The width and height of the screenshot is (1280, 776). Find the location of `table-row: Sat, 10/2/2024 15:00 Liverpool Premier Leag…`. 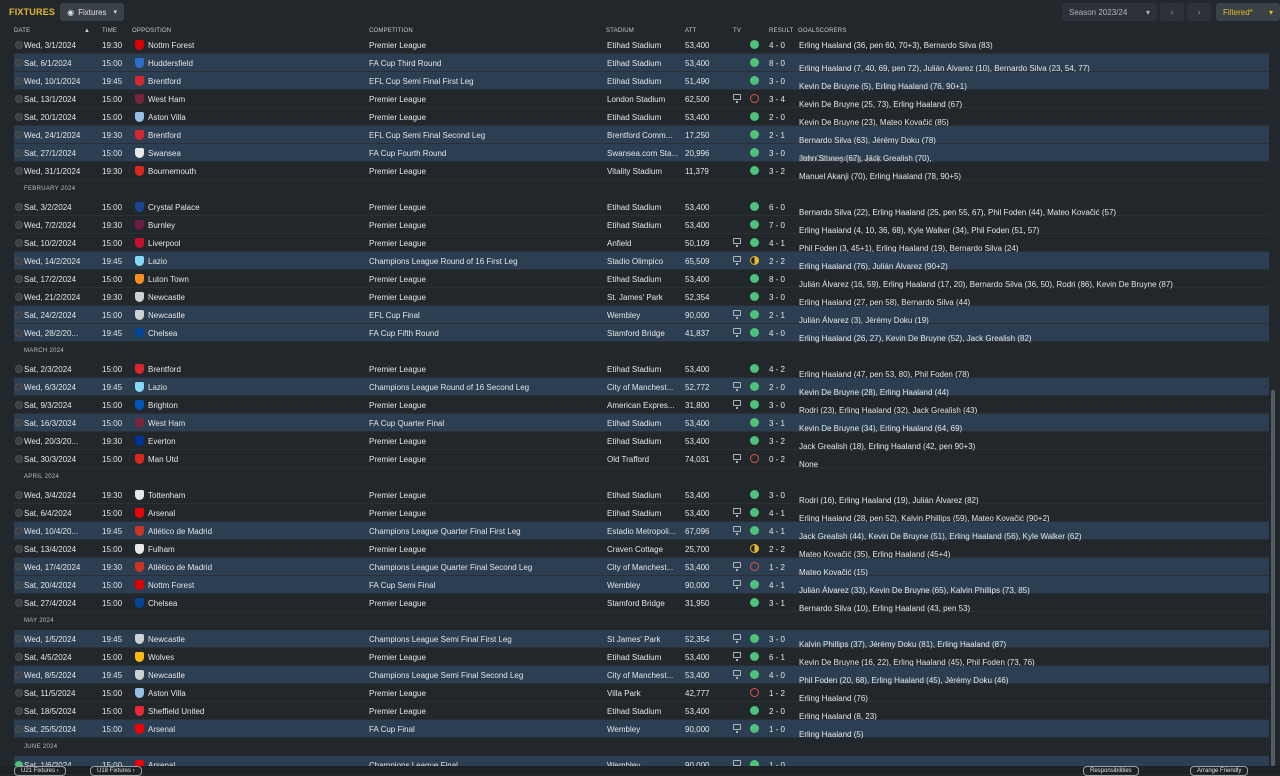

table-row: Sat, 10/2/2024 15:00 Liverpool Premier Leag… is located at coordinates (641, 243).